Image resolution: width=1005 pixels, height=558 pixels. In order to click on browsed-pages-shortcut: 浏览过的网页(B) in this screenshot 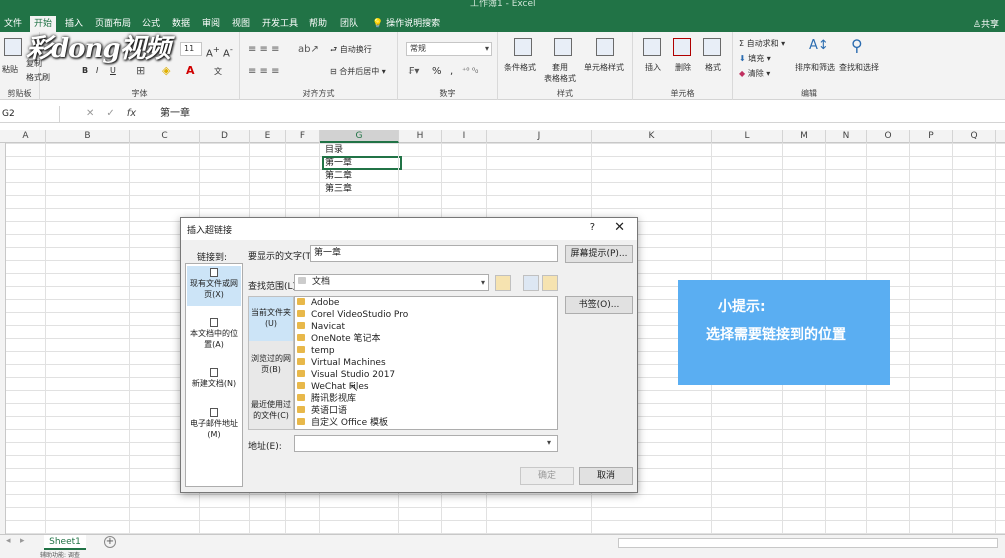, I will do `click(271, 365)`.